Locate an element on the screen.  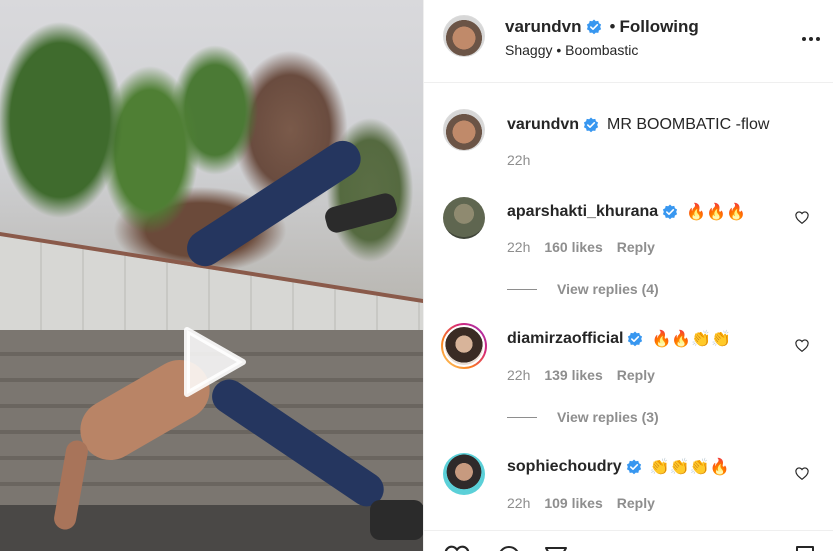
comment-line: aparshakti_khurana 🔥🔥🔥 is located at coordinates (626, 212).